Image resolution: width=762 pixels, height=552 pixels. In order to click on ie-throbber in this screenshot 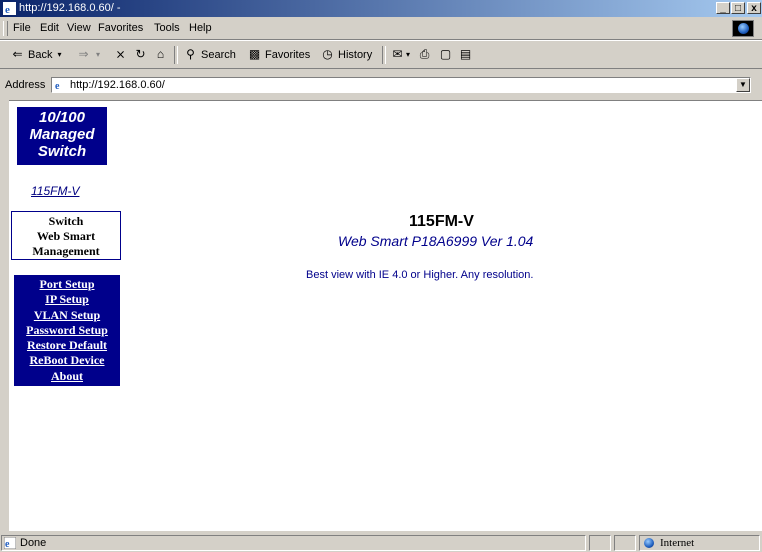, I will do `click(743, 28)`.